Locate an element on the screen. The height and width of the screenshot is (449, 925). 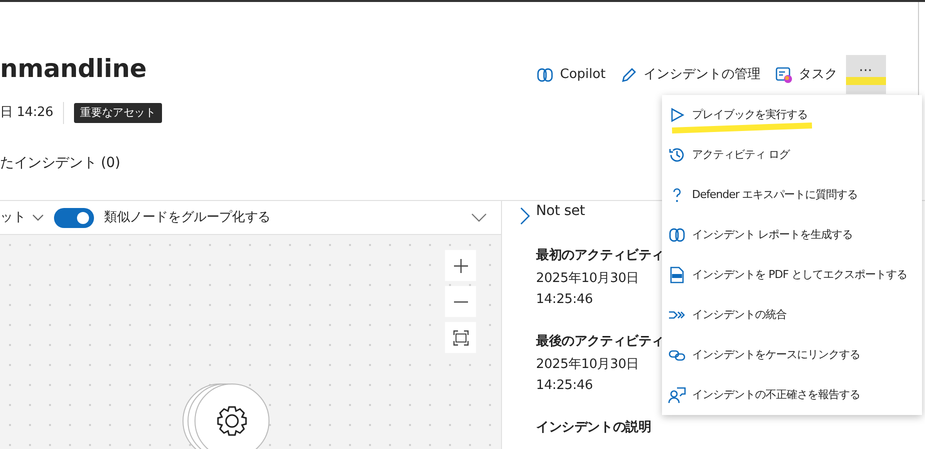
history-icon is located at coordinates (677, 155).